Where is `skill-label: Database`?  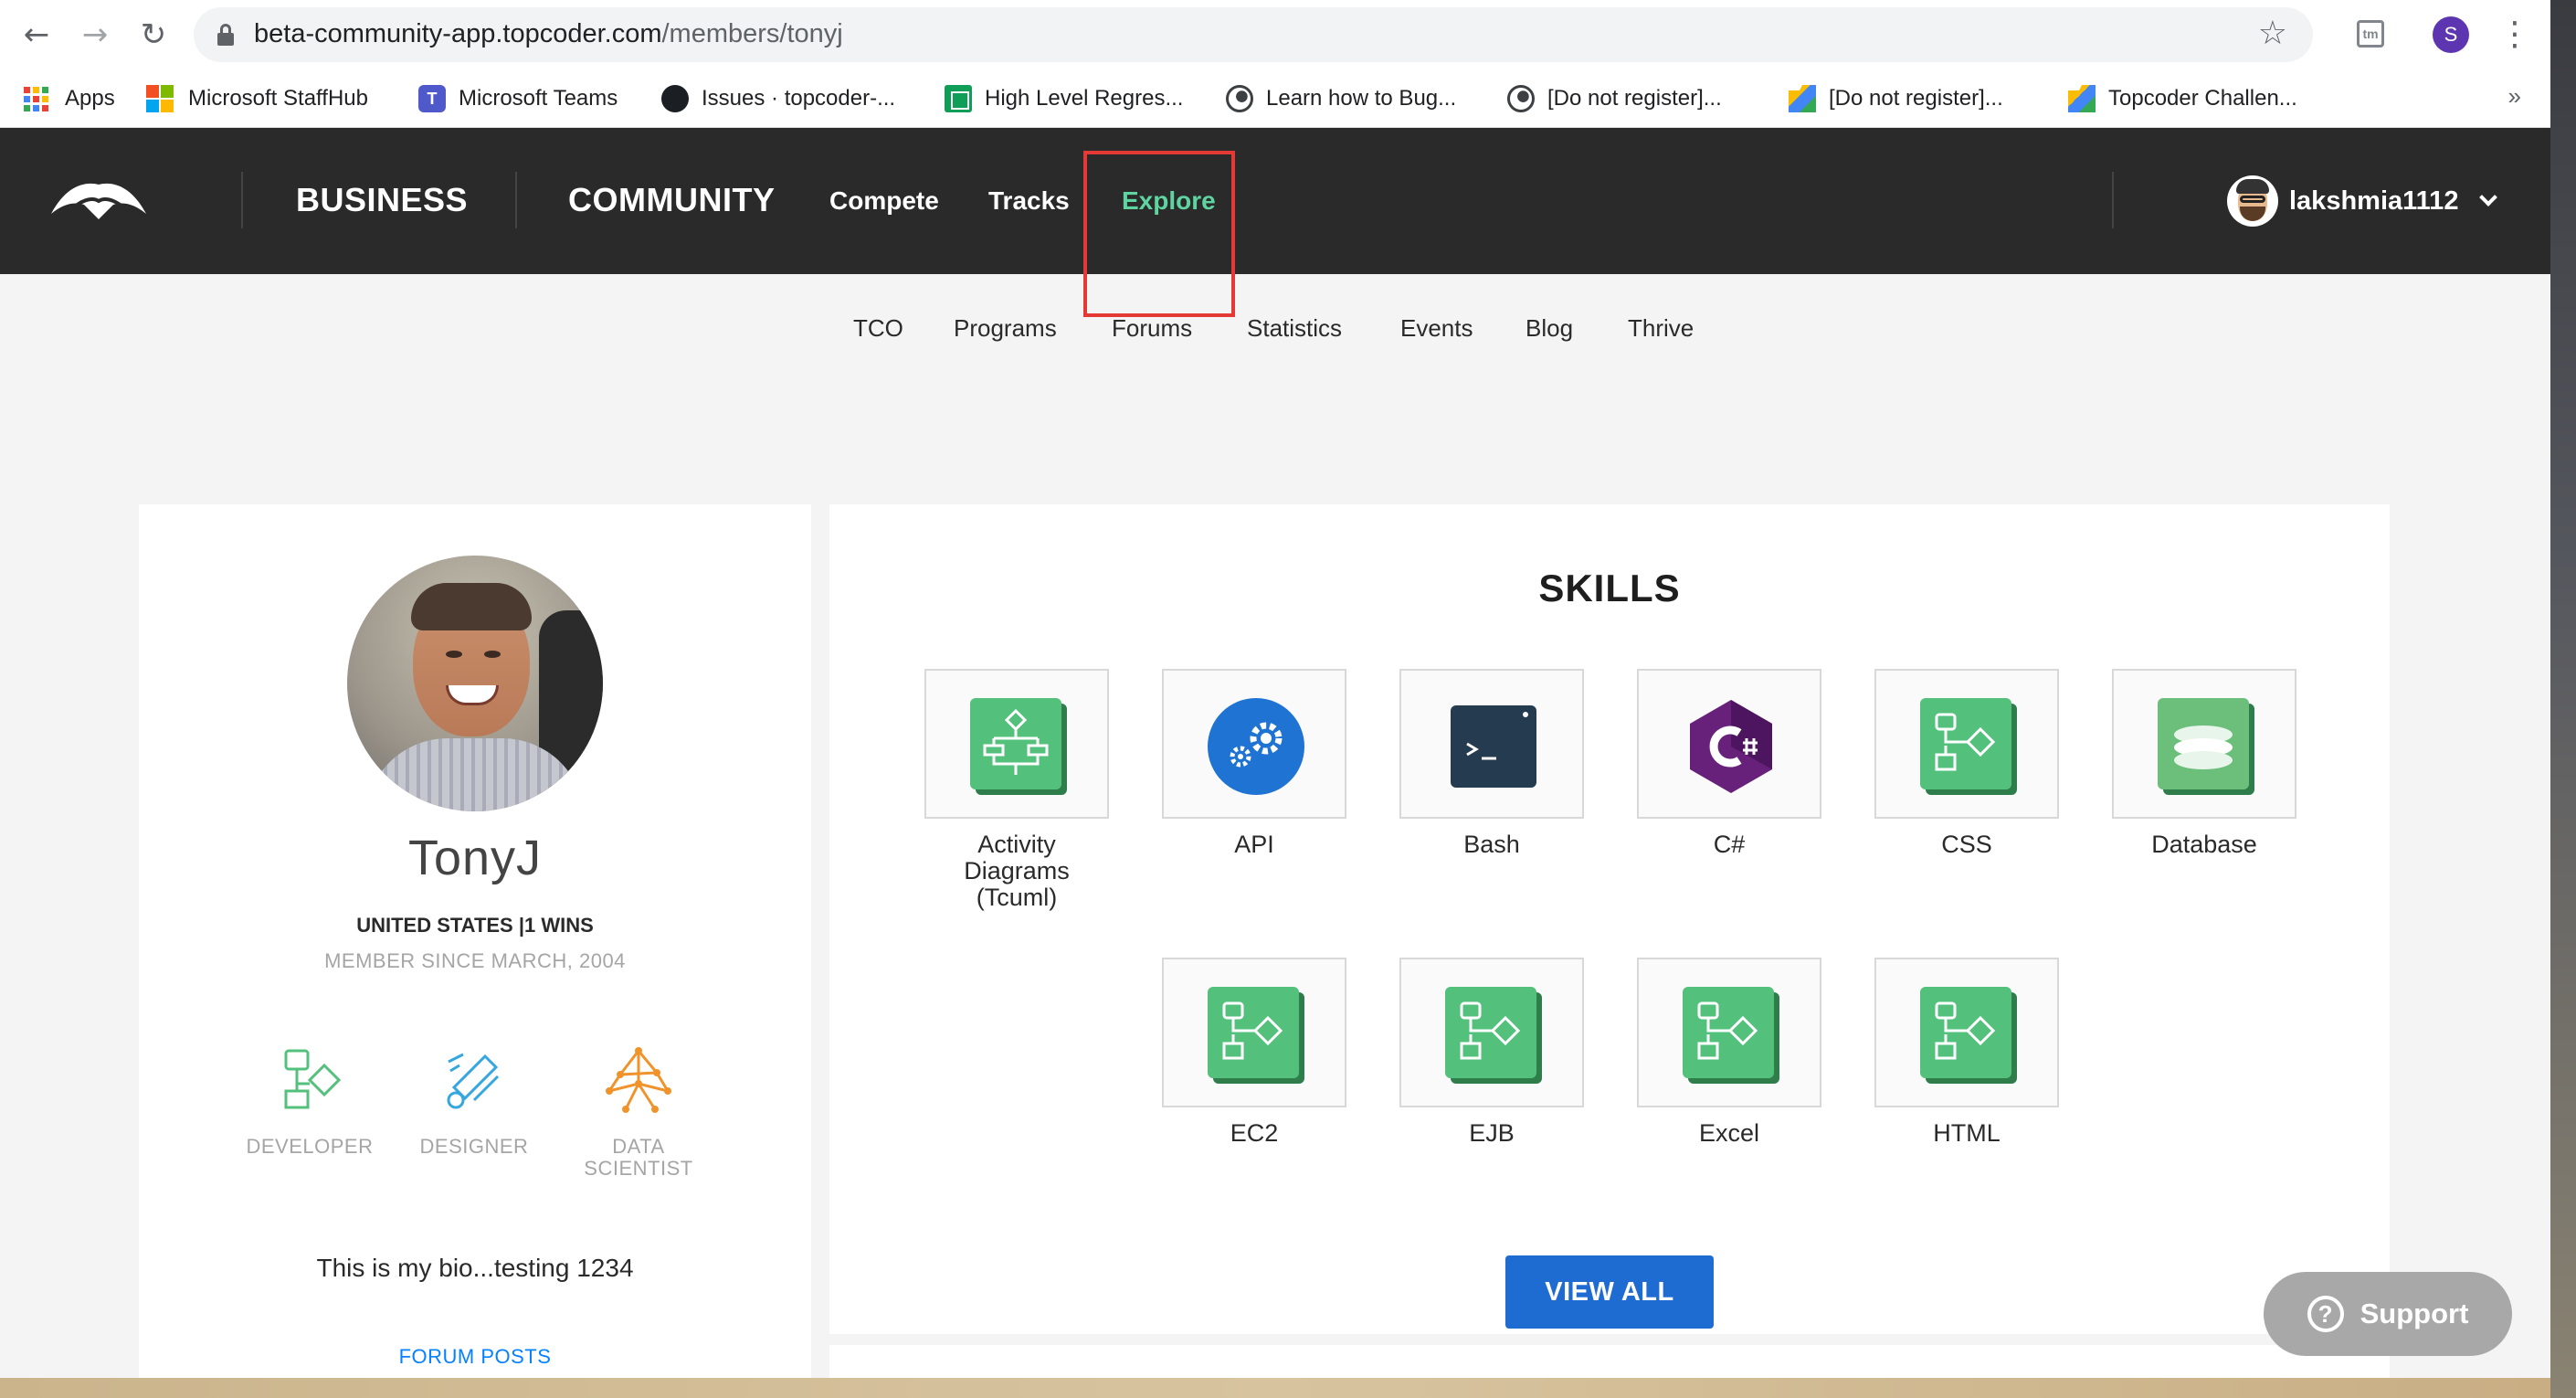
skill-label: Database is located at coordinates (2204, 844).